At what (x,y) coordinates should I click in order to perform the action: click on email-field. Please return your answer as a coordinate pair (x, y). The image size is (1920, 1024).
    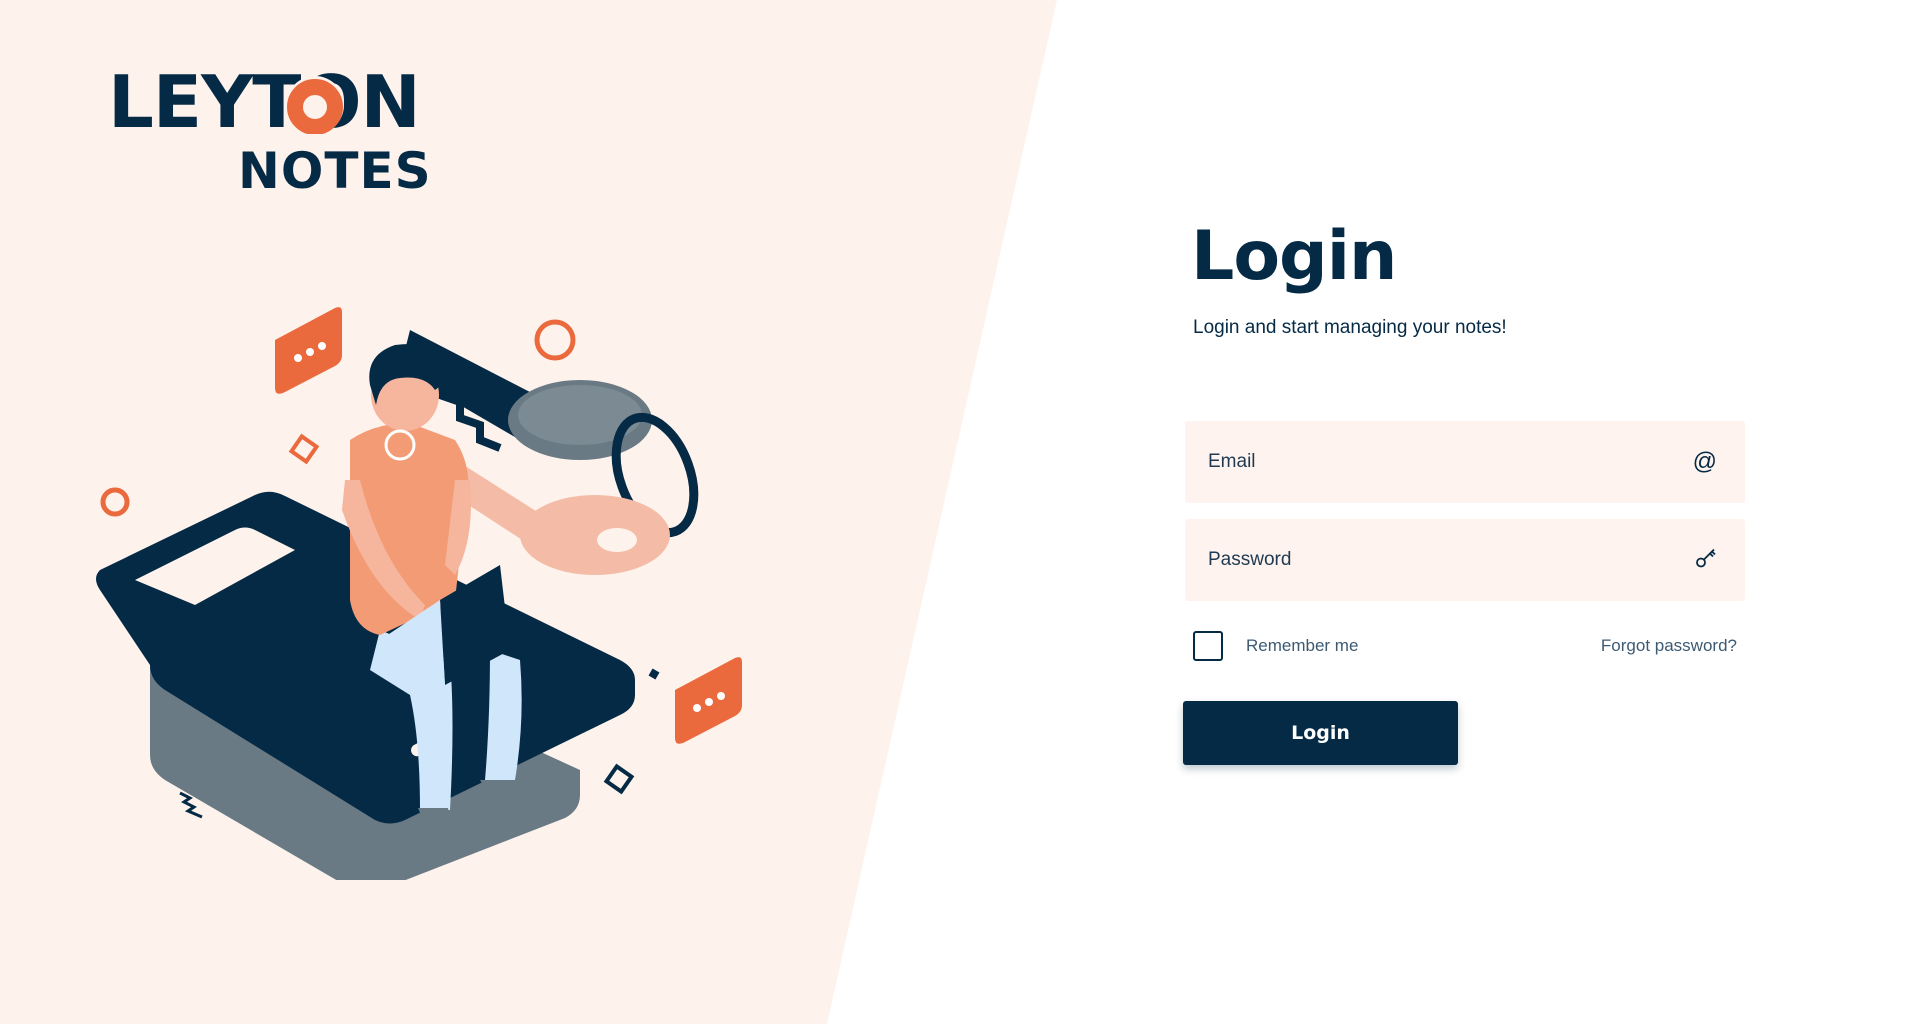
    Looking at the image, I should click on (1431, 461).